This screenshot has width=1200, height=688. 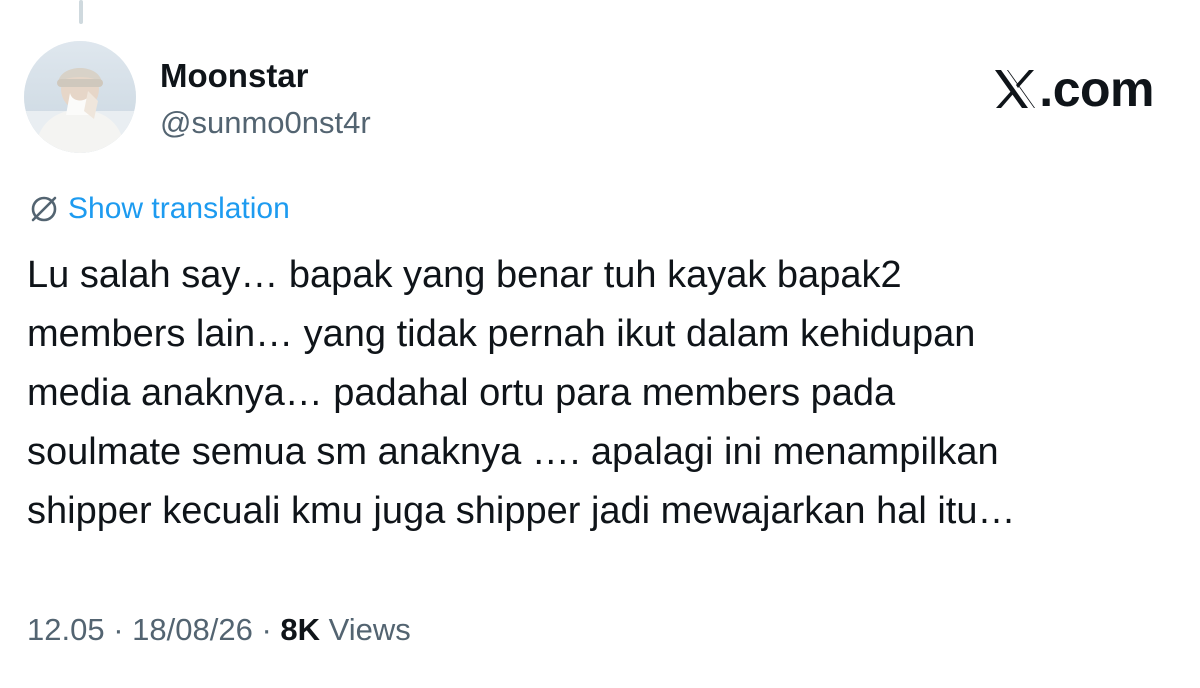 I want to click on show-translation-link: Show translation, so click(x=159, y=209).